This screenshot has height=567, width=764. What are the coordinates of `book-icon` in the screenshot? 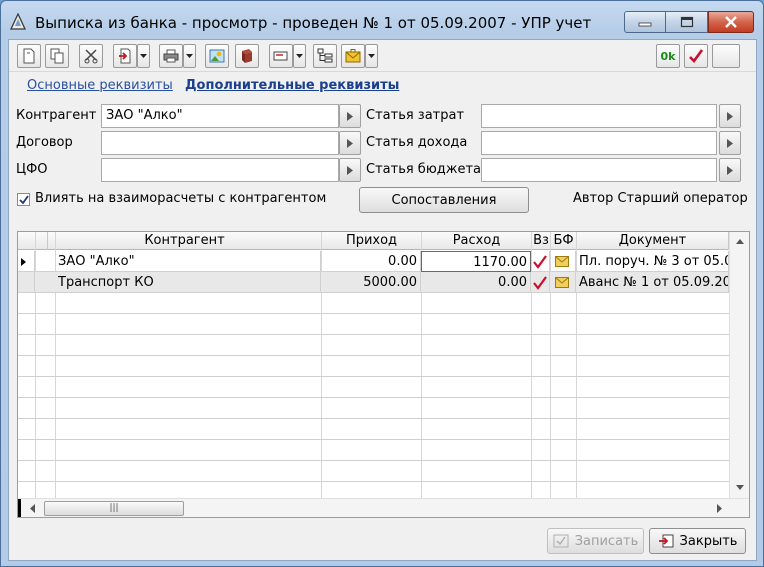 It's located at (247, 56).